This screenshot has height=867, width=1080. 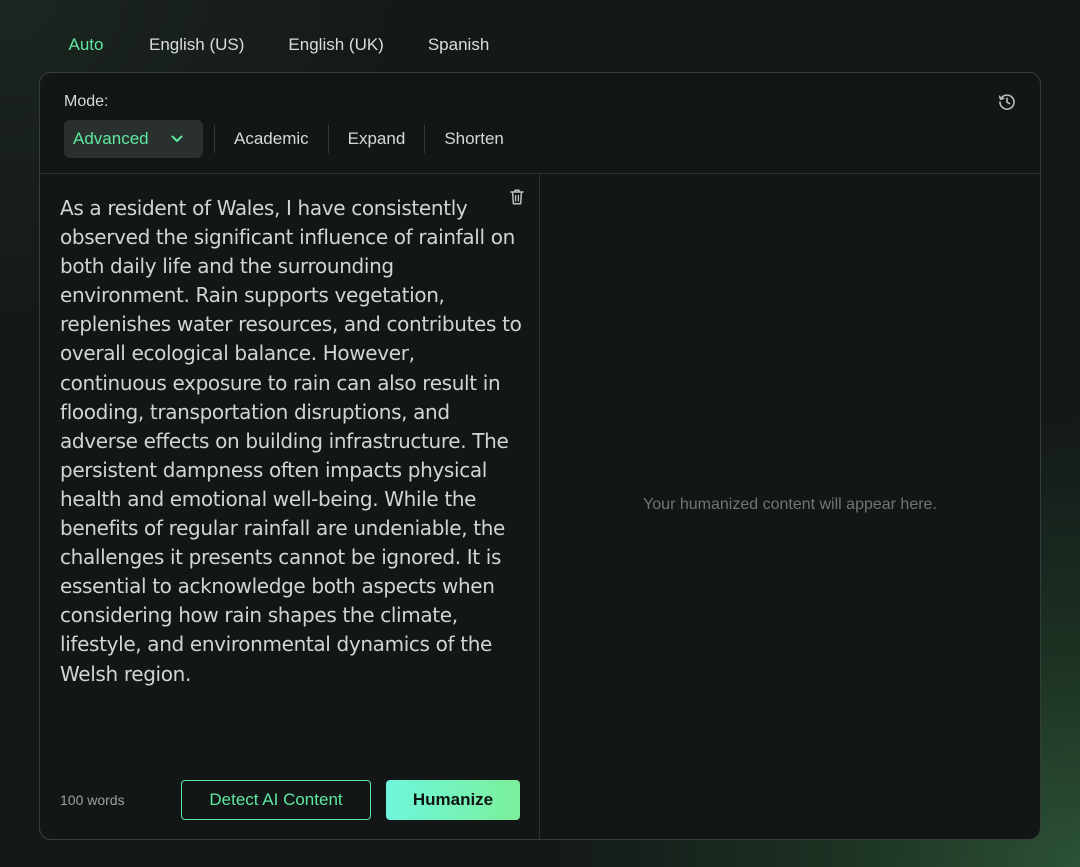 What do you see at coordinates (177, 138) in the screenshot?
I see `chevron-down-icon` at bounding box center [177, 138].